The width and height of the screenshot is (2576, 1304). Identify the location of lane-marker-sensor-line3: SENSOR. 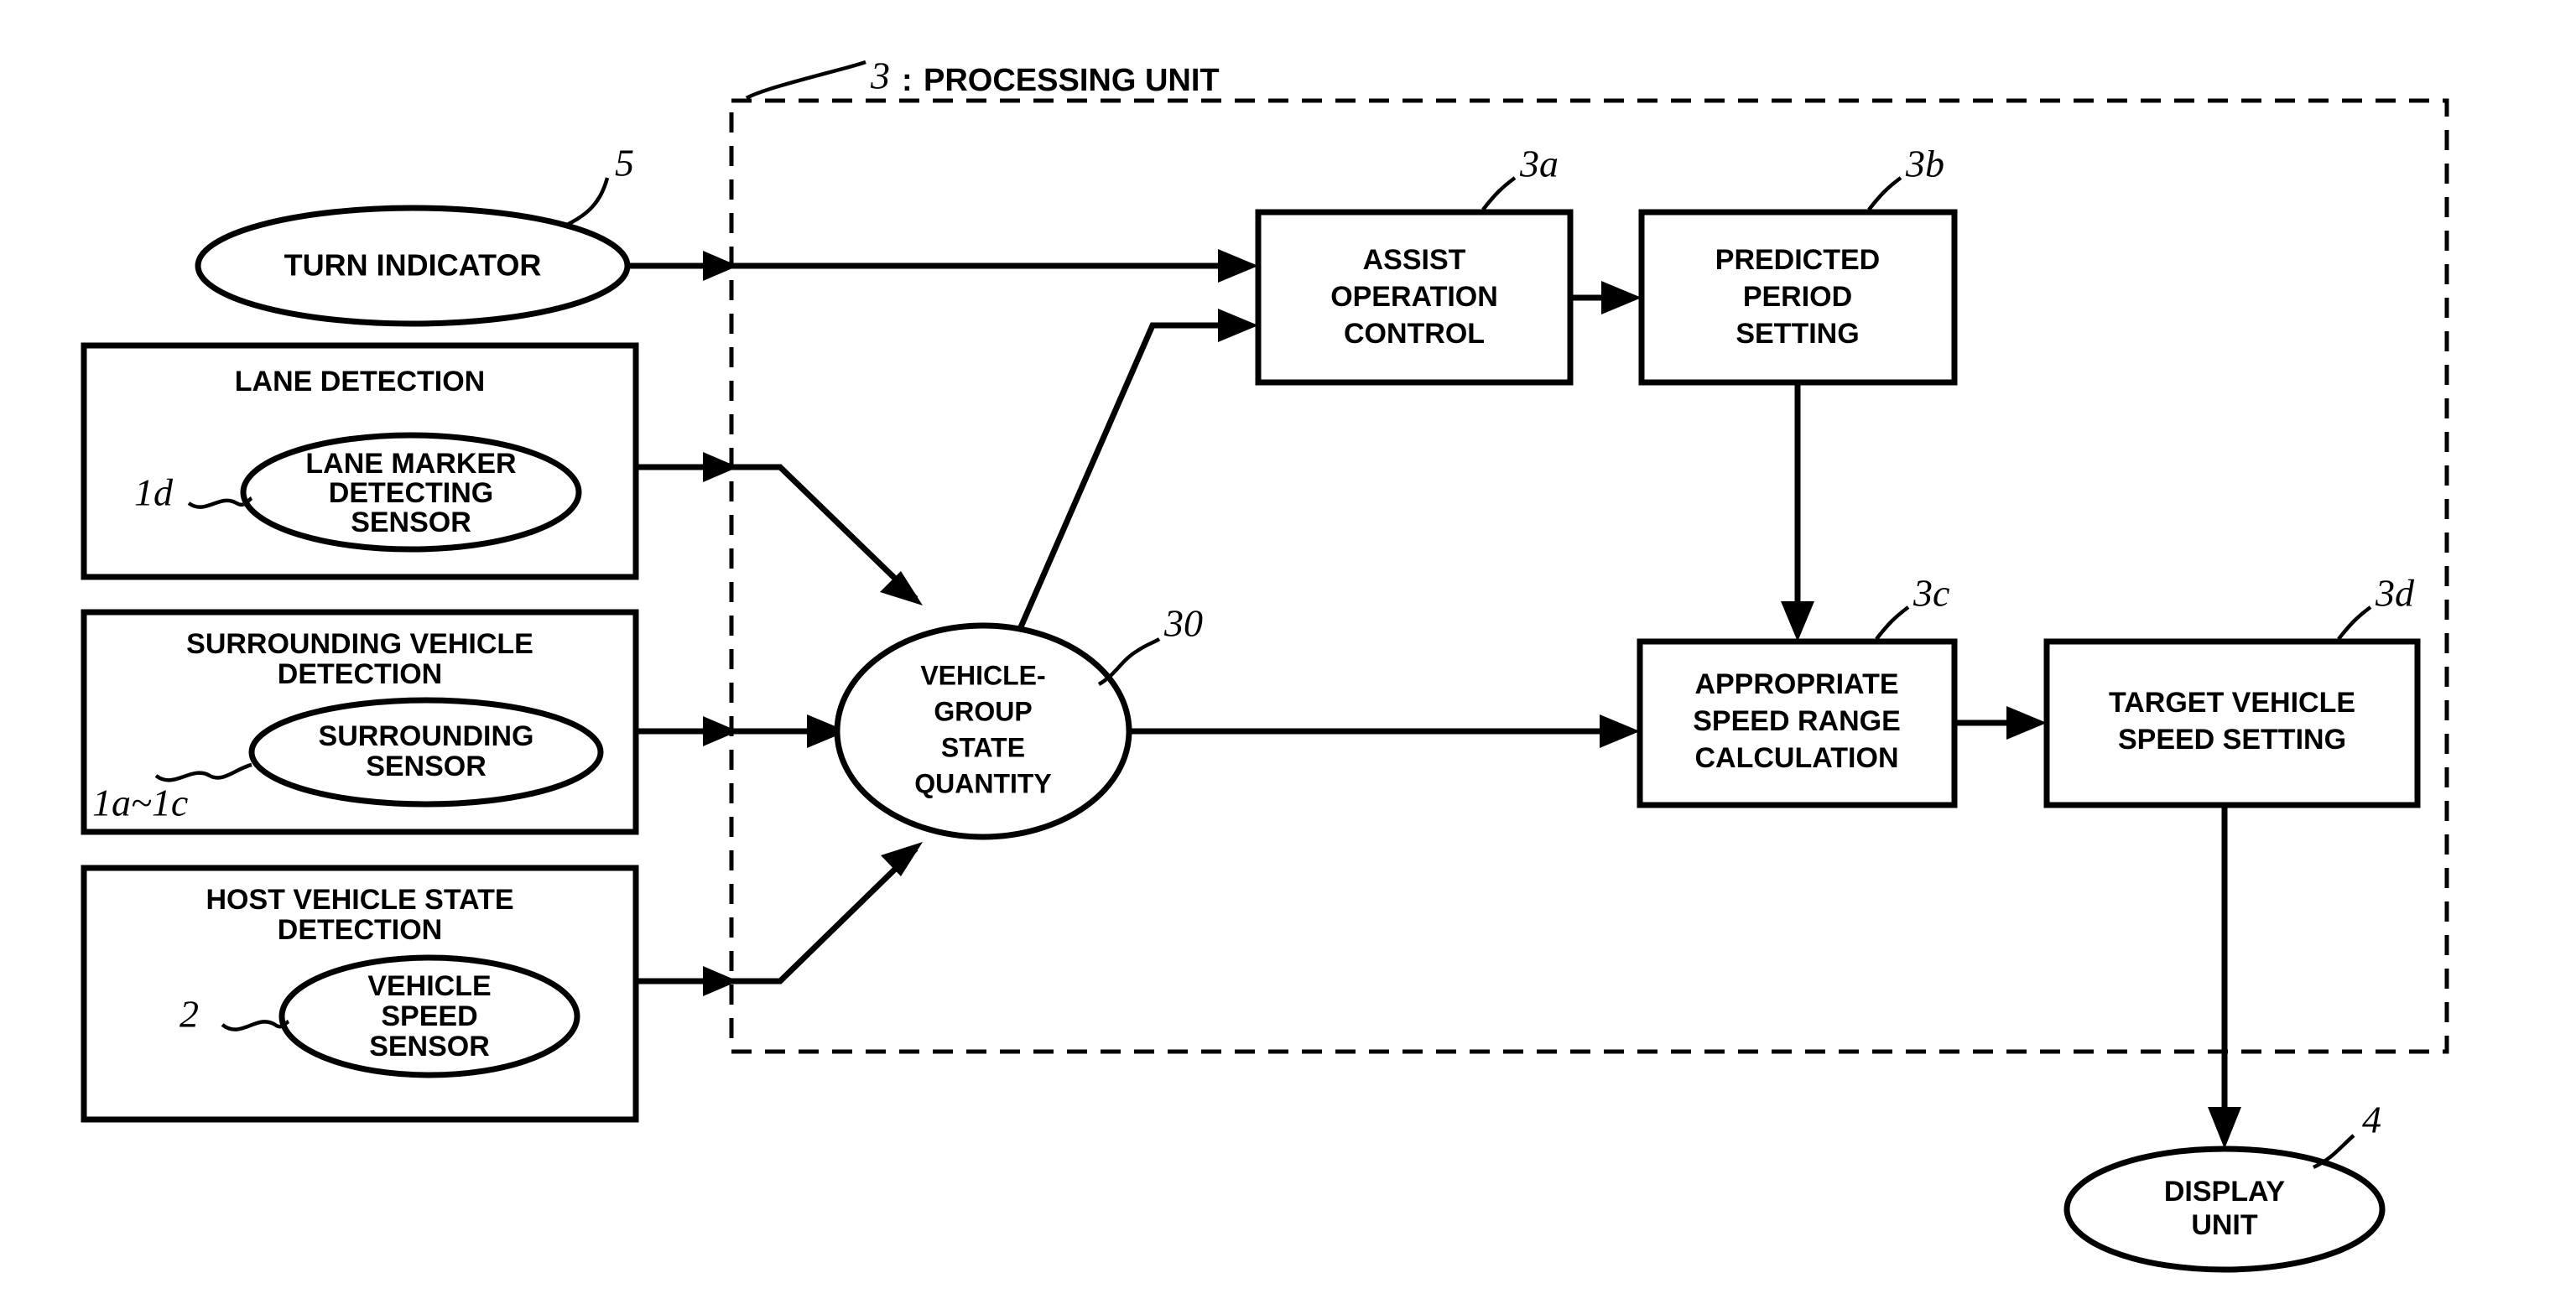
(411, 522).